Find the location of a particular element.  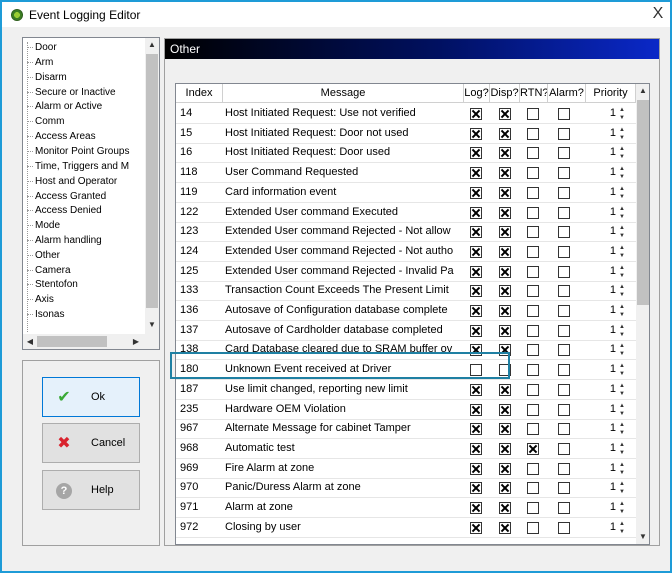

table-row: 968 Automatic test 1 ▲ ▼ is located at coordinates (406, 449).